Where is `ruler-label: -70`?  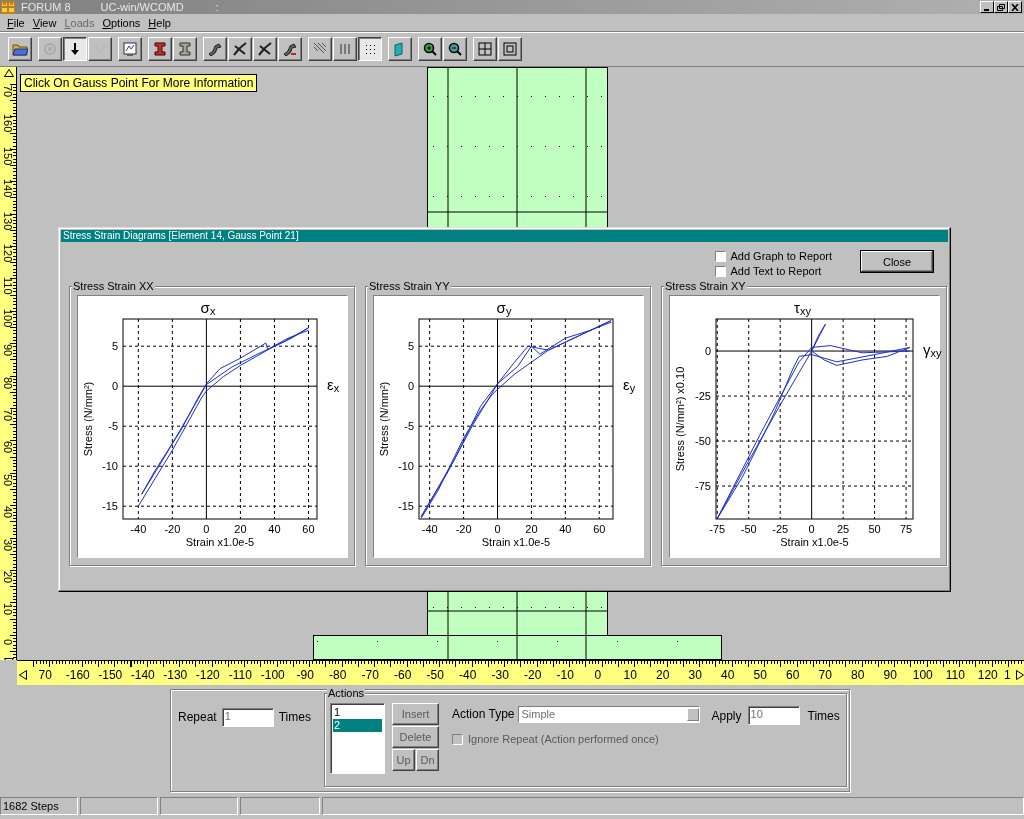 ruler-label: -70 is located at coordinates (370, 675).